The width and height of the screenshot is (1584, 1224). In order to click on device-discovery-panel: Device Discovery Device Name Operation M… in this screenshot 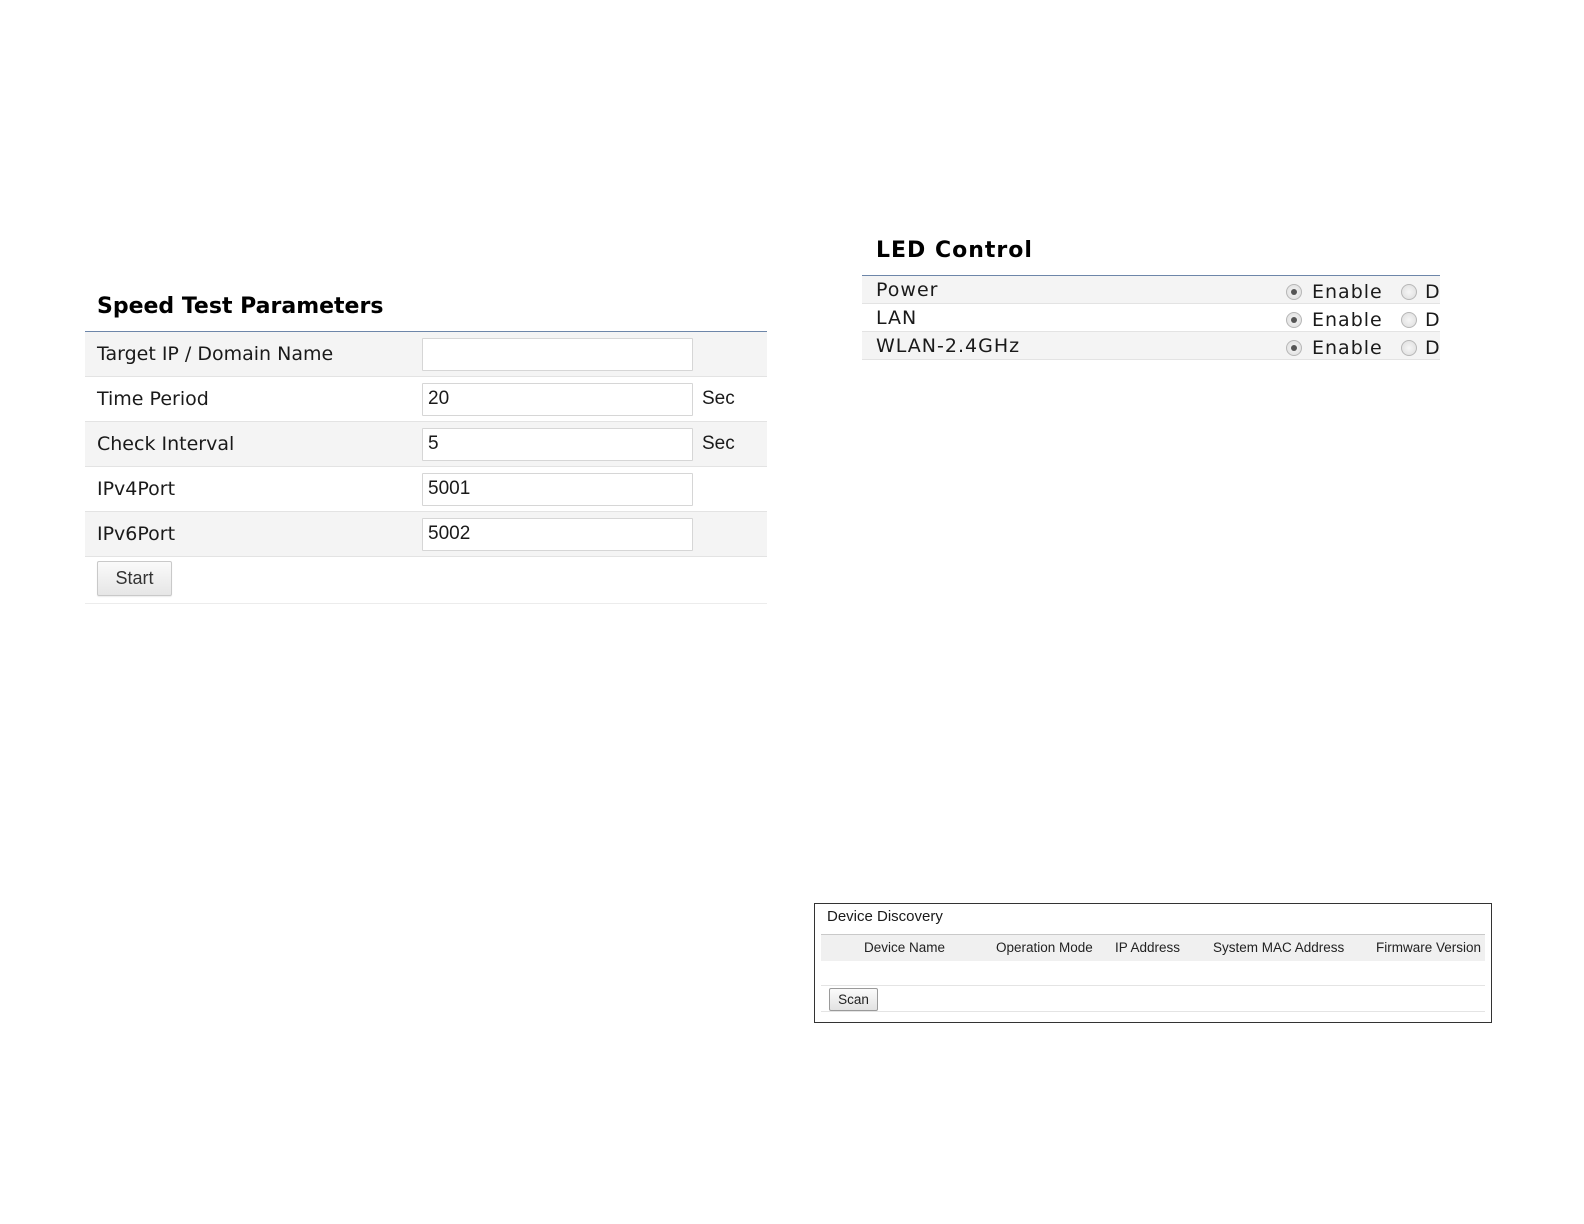, I will do `click(1153, 963)`.